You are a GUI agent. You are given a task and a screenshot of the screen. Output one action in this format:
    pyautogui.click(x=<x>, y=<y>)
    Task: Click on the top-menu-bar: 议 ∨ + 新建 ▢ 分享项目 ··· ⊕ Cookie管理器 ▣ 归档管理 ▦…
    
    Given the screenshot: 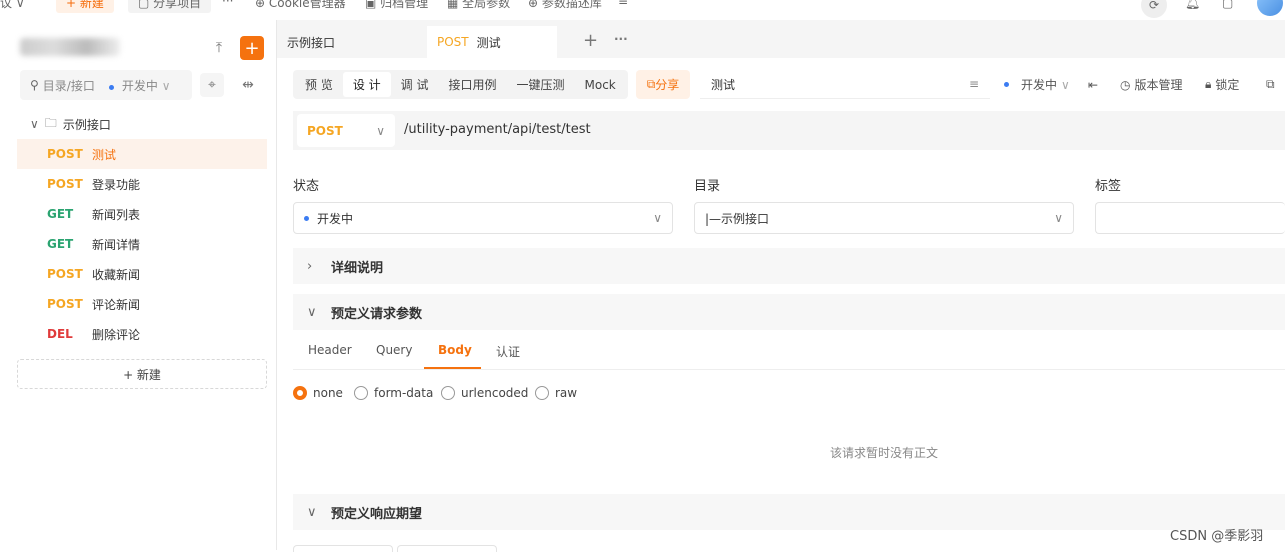 What is the action you would take?
    pyautogui.click(x=642, y=10)
    